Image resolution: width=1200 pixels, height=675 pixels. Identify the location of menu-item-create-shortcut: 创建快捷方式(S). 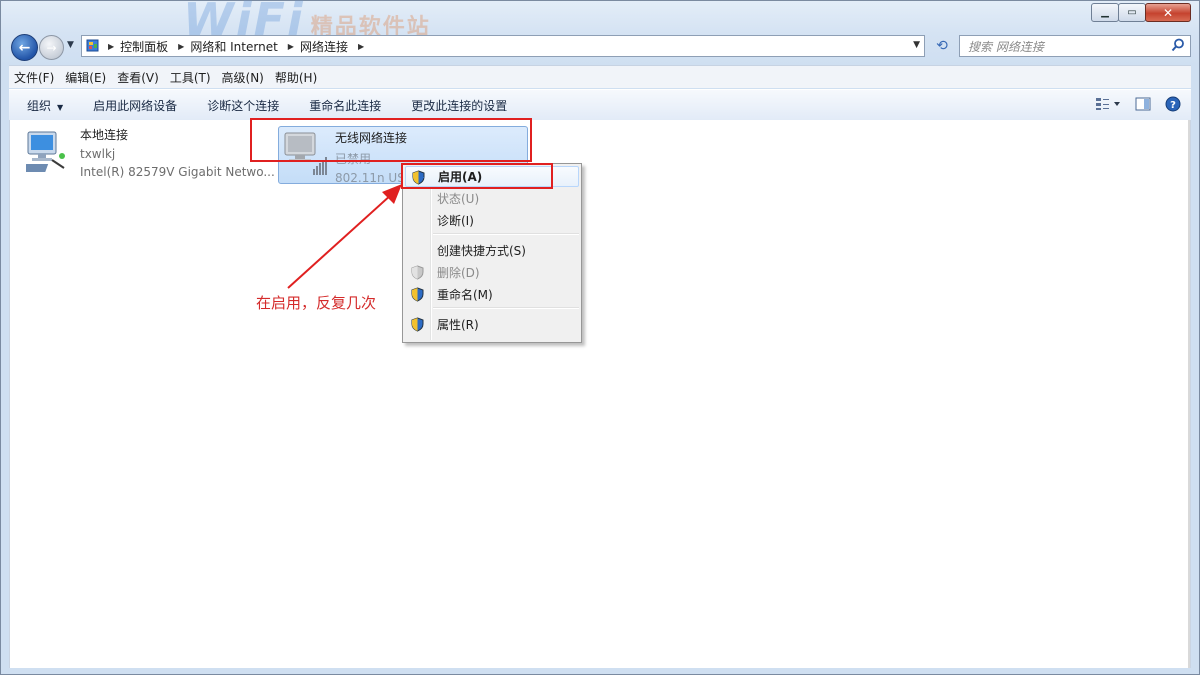
(492, 250).